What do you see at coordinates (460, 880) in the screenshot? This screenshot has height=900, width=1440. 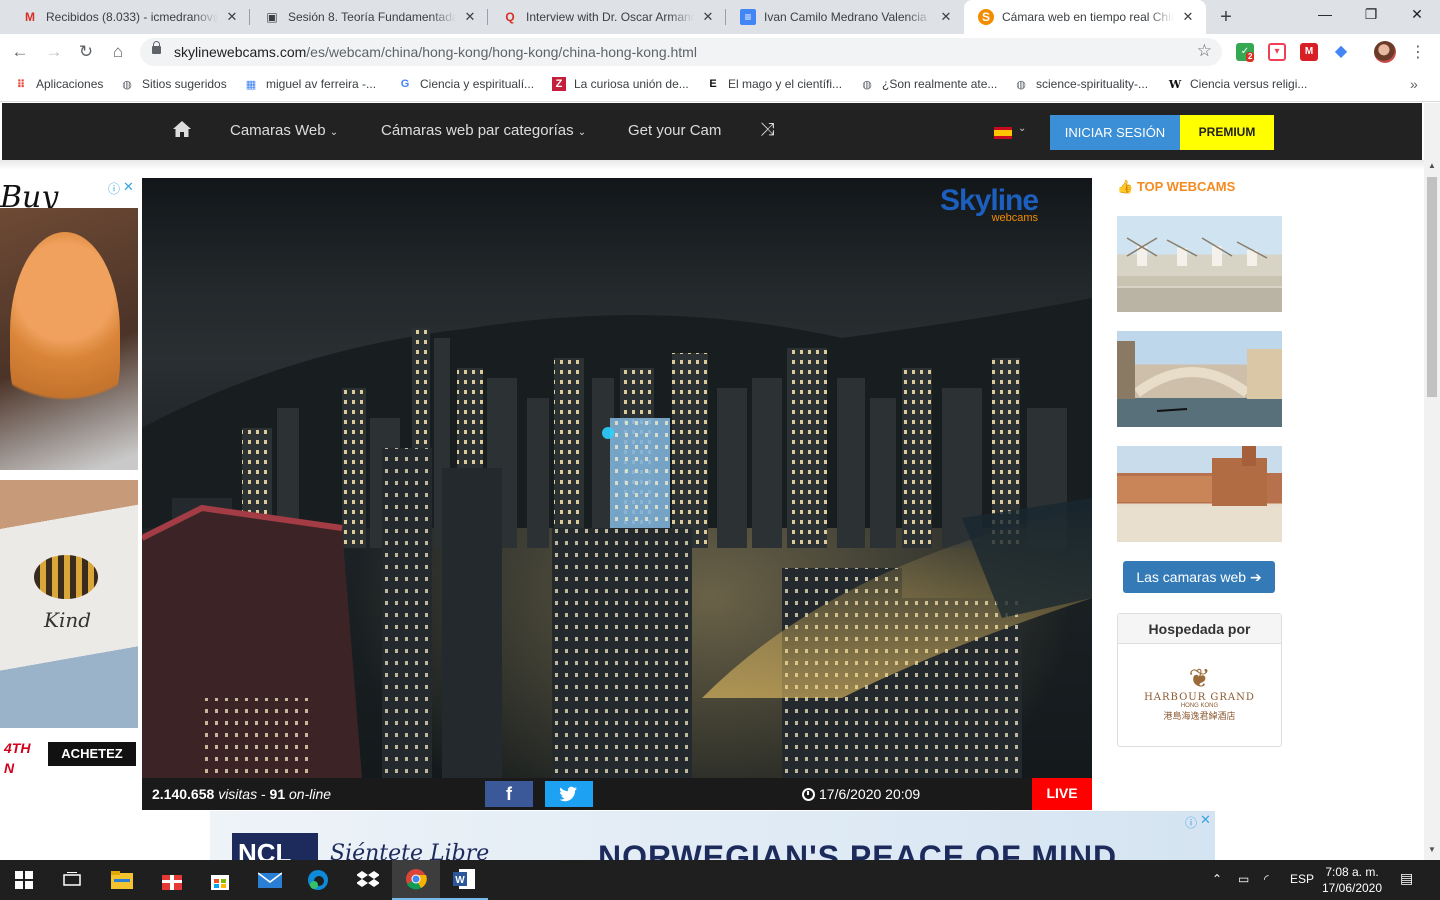 I see `svg-text: W` at bounding box center [460, 880].